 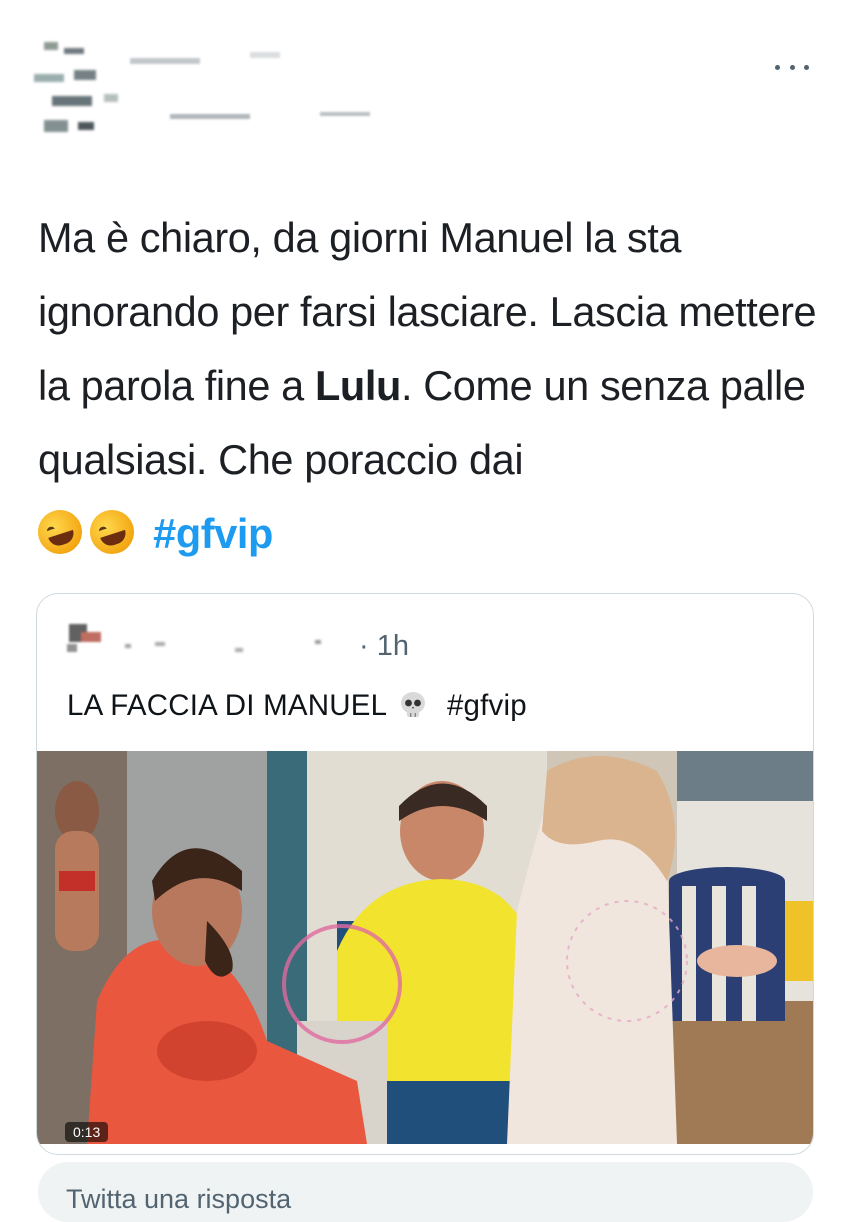 What do you see at coordinates (487, 705) in the screenshot?
I see `quoted-tweet-hashtag: #gfvip` at bounding box center [487, 705].